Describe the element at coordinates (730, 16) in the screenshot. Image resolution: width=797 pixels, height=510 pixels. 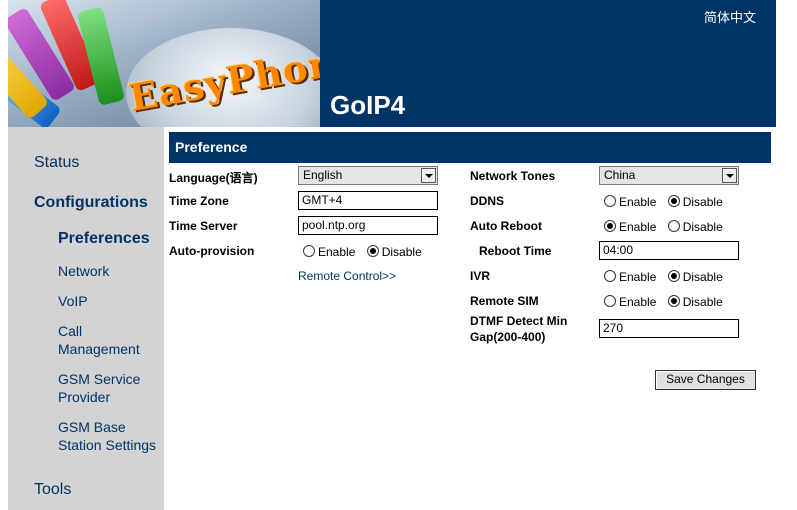
I see `language-switch-link: 简体中文` at that location.